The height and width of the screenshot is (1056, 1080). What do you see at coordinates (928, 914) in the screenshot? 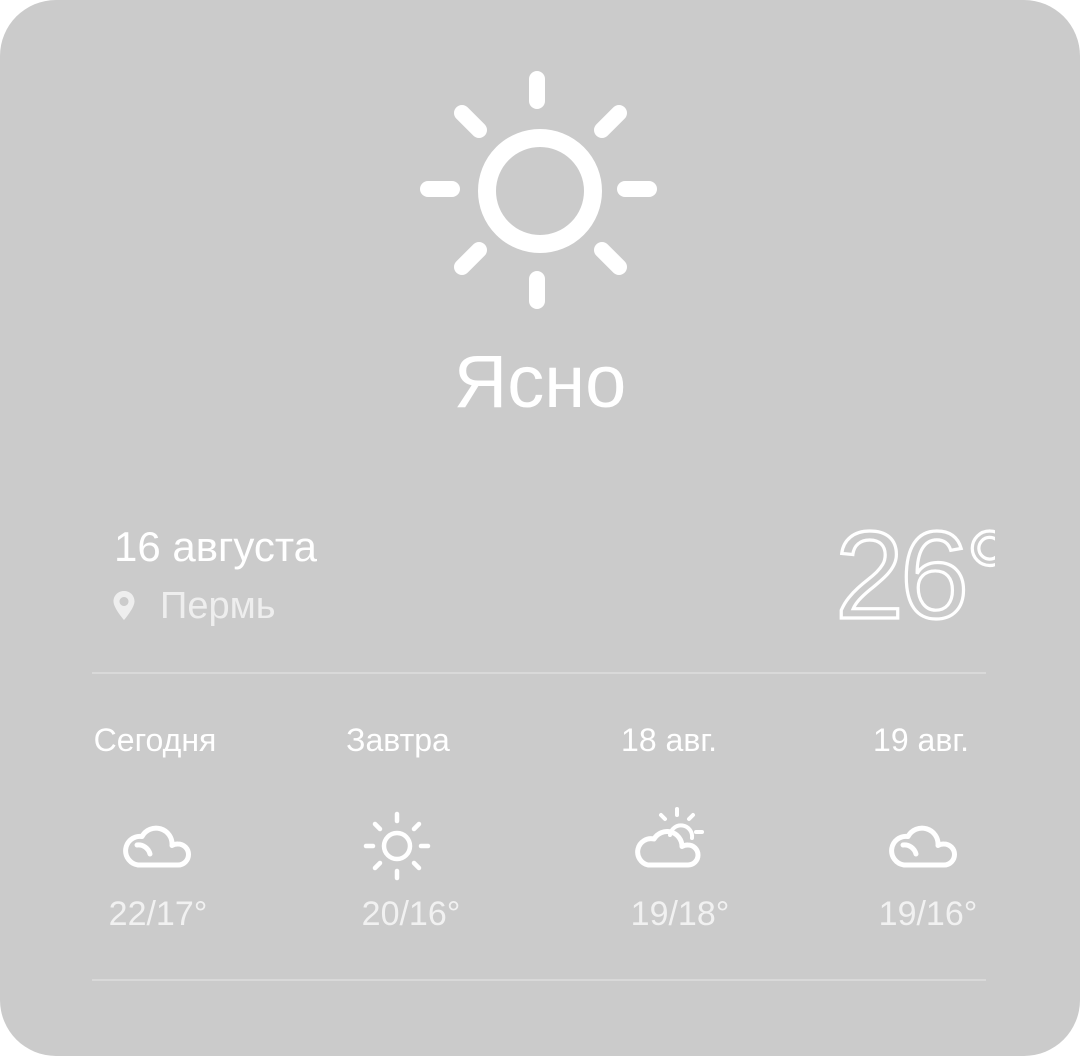
I see `forecast-temps: 19/16°` at bounding box center [928, 914].